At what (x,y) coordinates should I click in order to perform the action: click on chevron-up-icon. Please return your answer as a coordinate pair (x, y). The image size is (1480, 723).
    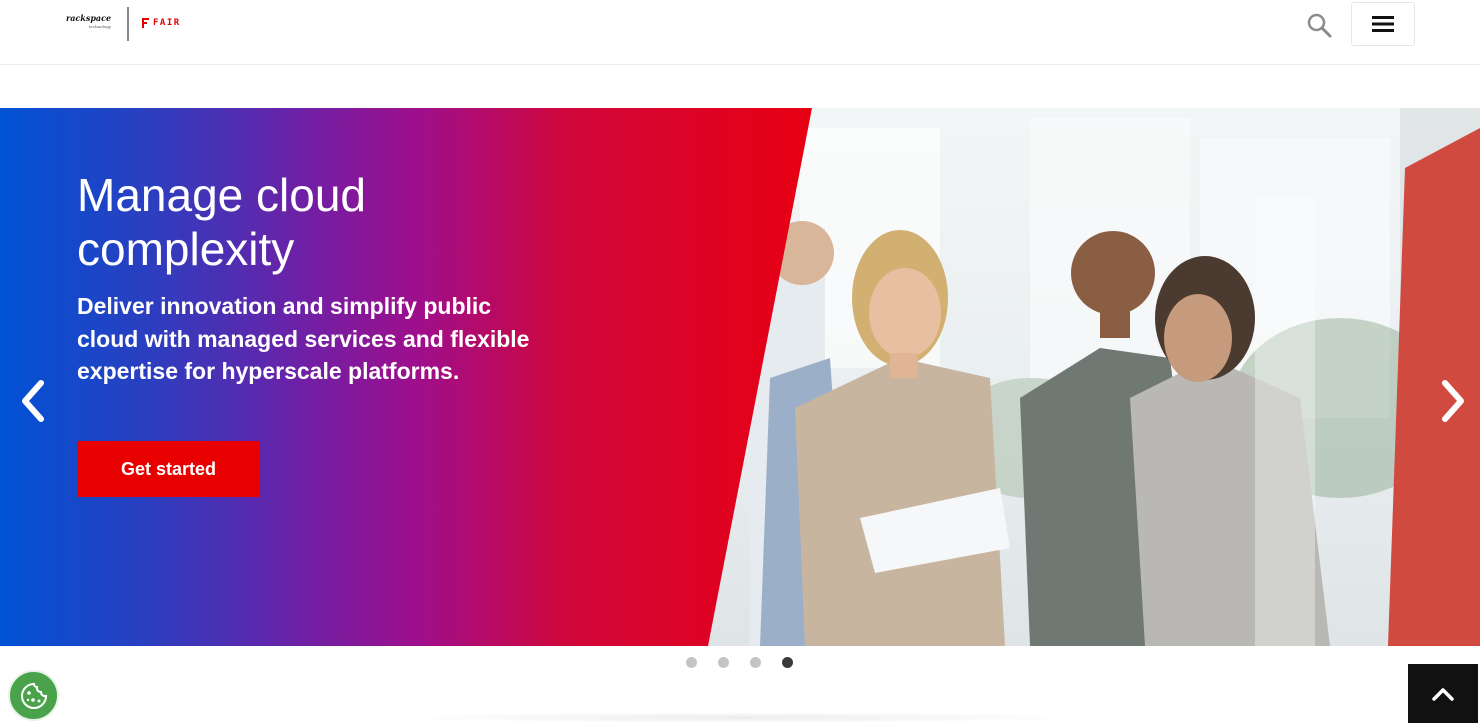
    Looking at the image, I should click on (1443, 694).